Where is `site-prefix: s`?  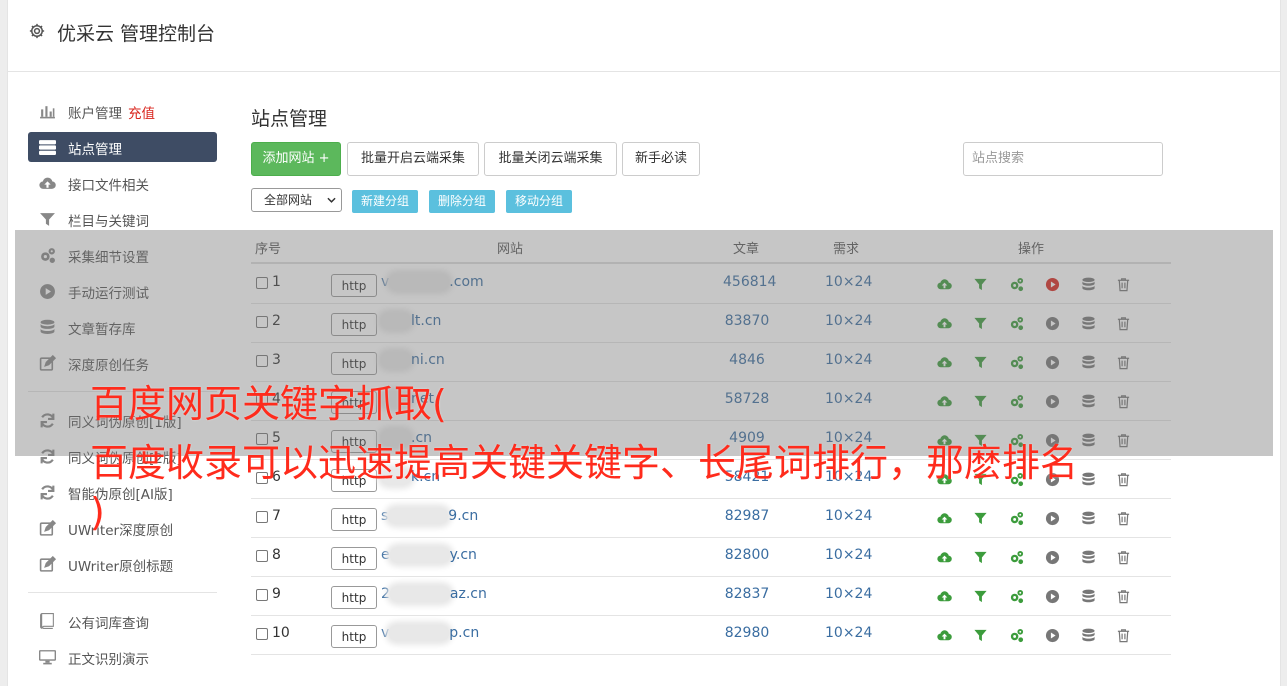
site-prefix: s is located at coordinates (385, 516).